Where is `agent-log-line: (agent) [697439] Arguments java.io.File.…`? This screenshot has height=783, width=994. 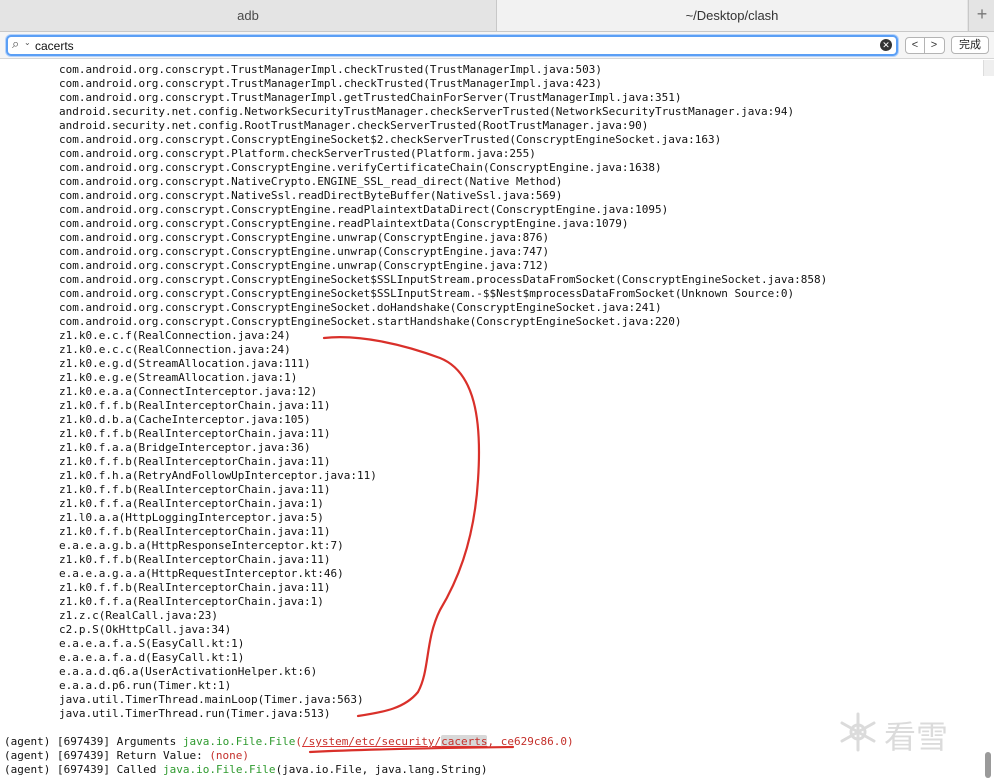 agent-log-line: (agent) [697439] Arguments java.io.File.… is located at coordinates (289, 742).